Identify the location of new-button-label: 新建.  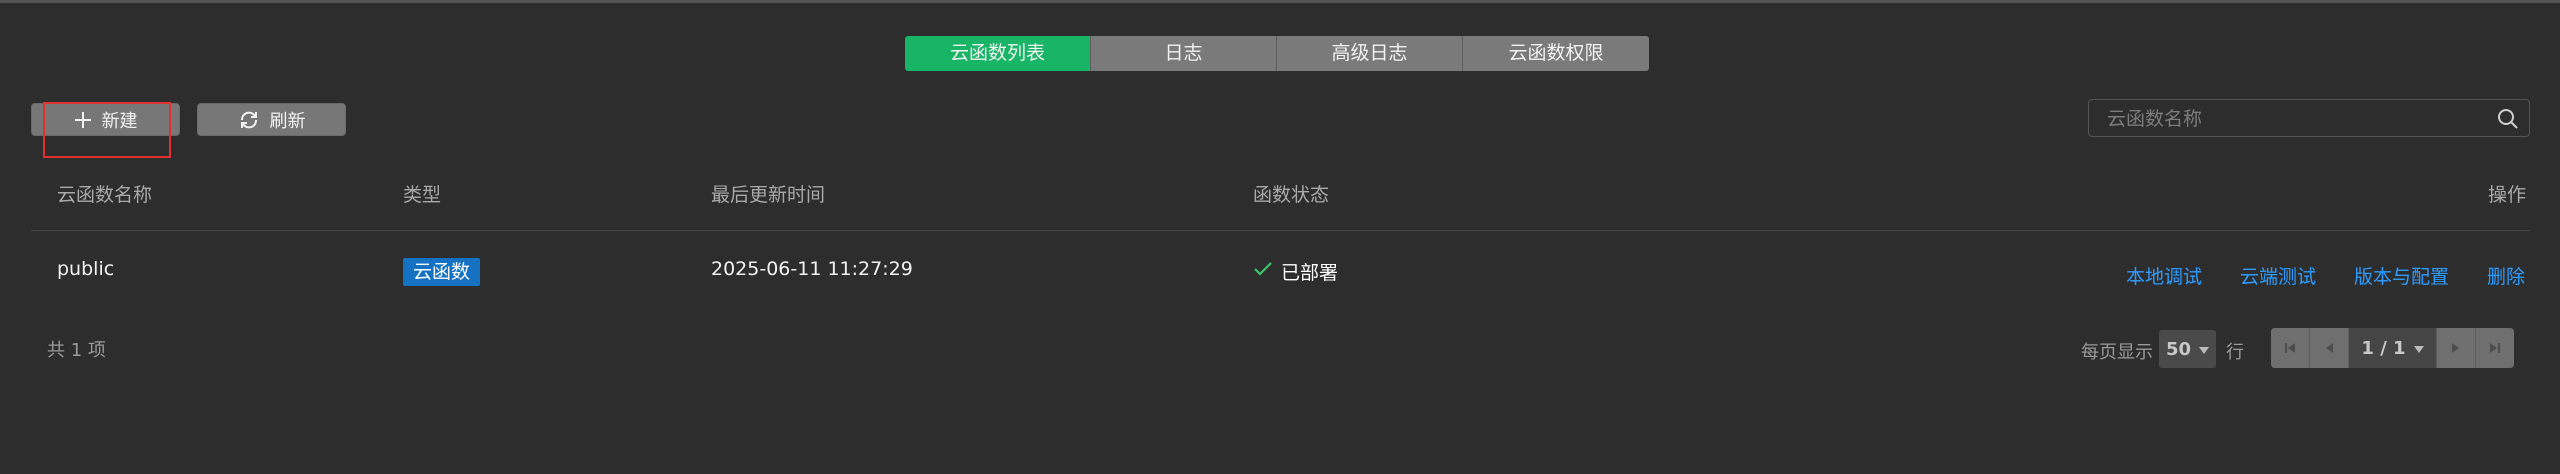
(119, 121).